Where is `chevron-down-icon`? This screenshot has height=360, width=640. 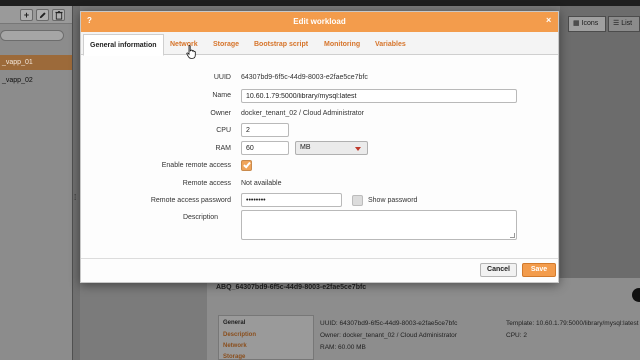 chevron-down-icon is located at coordinates (358, 149).